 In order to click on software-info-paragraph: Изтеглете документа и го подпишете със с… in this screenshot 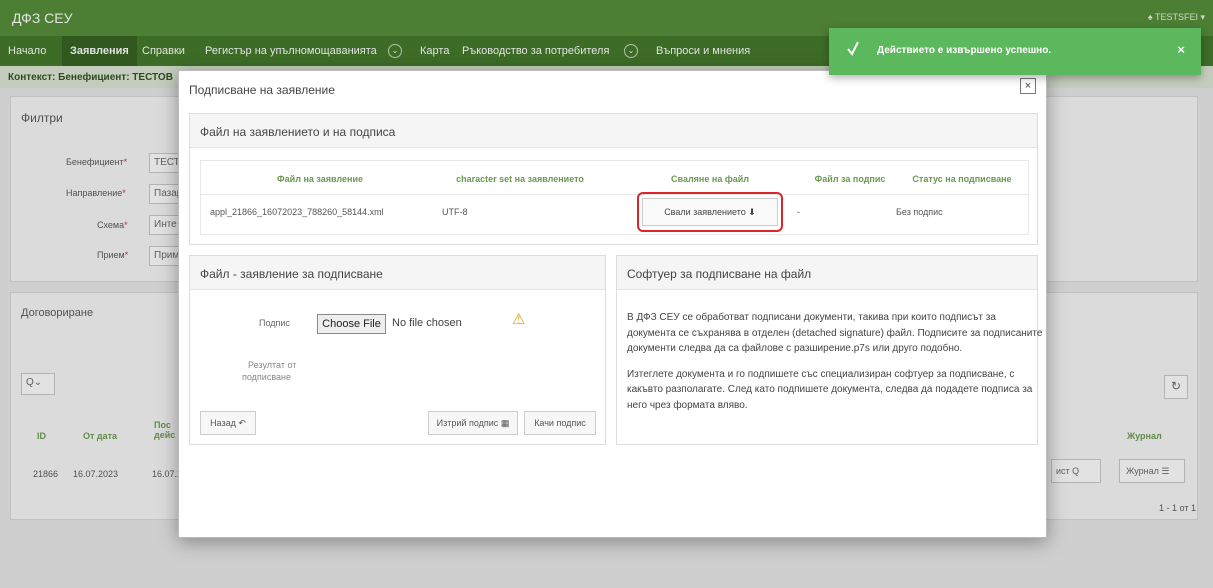, I will do `click(830, 389)`.